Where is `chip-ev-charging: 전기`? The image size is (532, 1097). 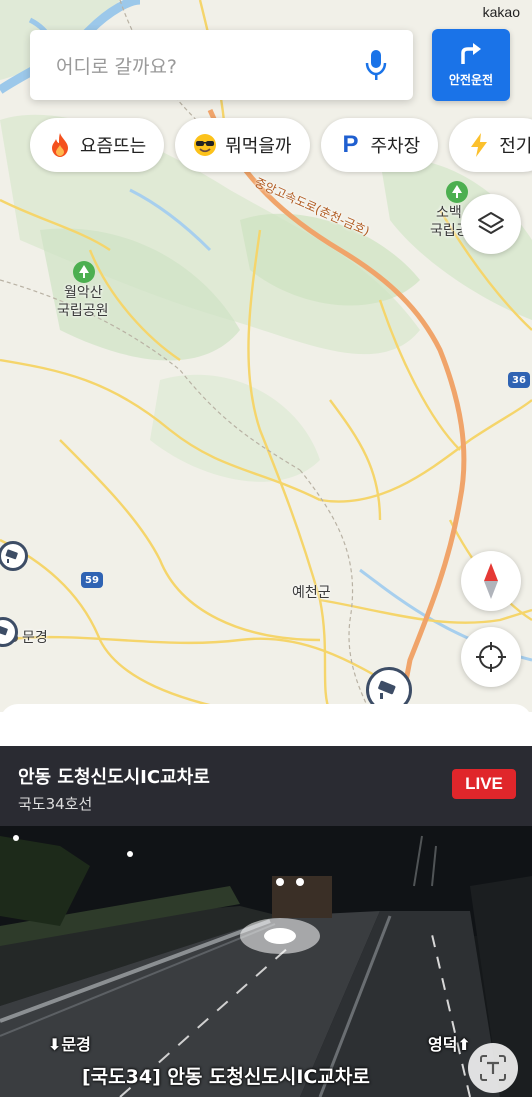
chip-ev-charging: 전기 is located at coordinates (490, 145).